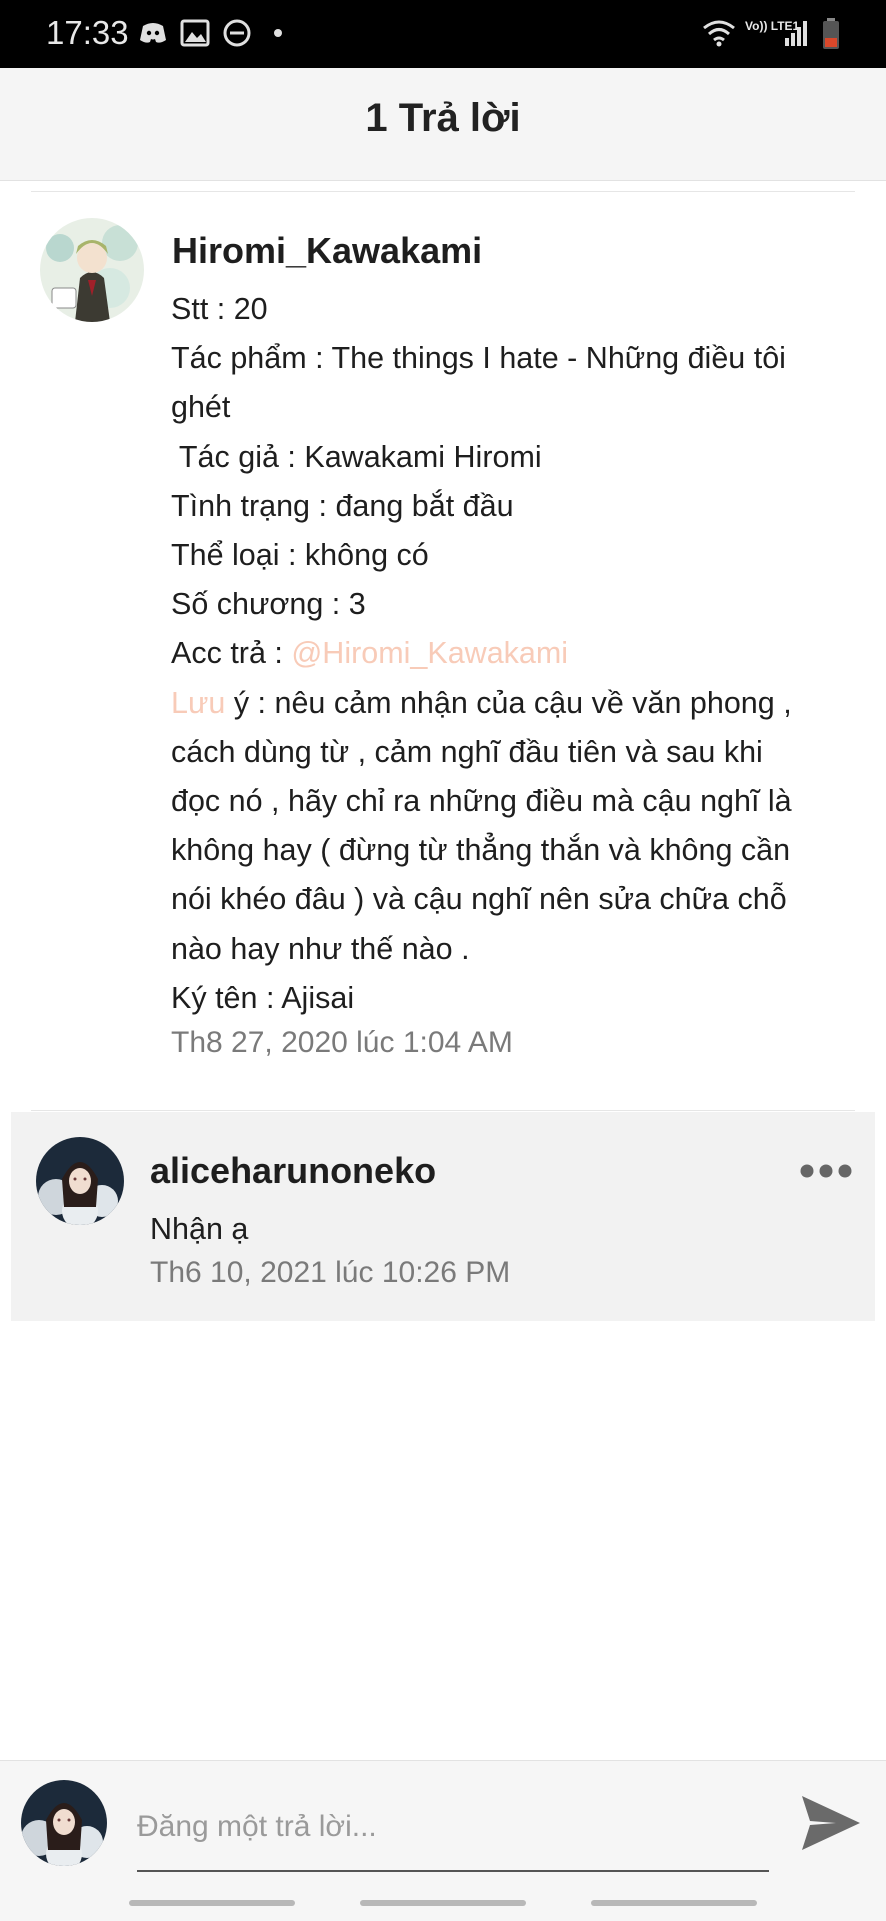  What do you see at coordinates (268, 604) in the screenshot?
I see `post-line: Số chương : 3` at bounding box center [268, 604].